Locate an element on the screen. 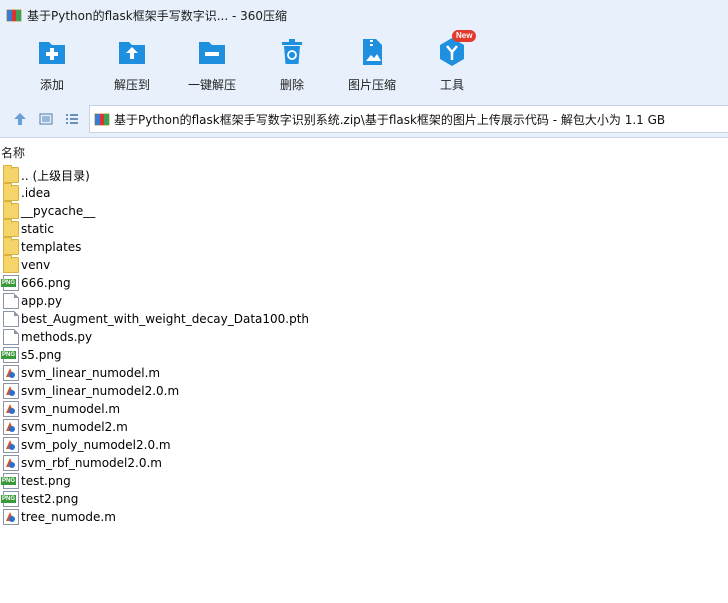  image-compress-icon is located at coordinates (372, 52).